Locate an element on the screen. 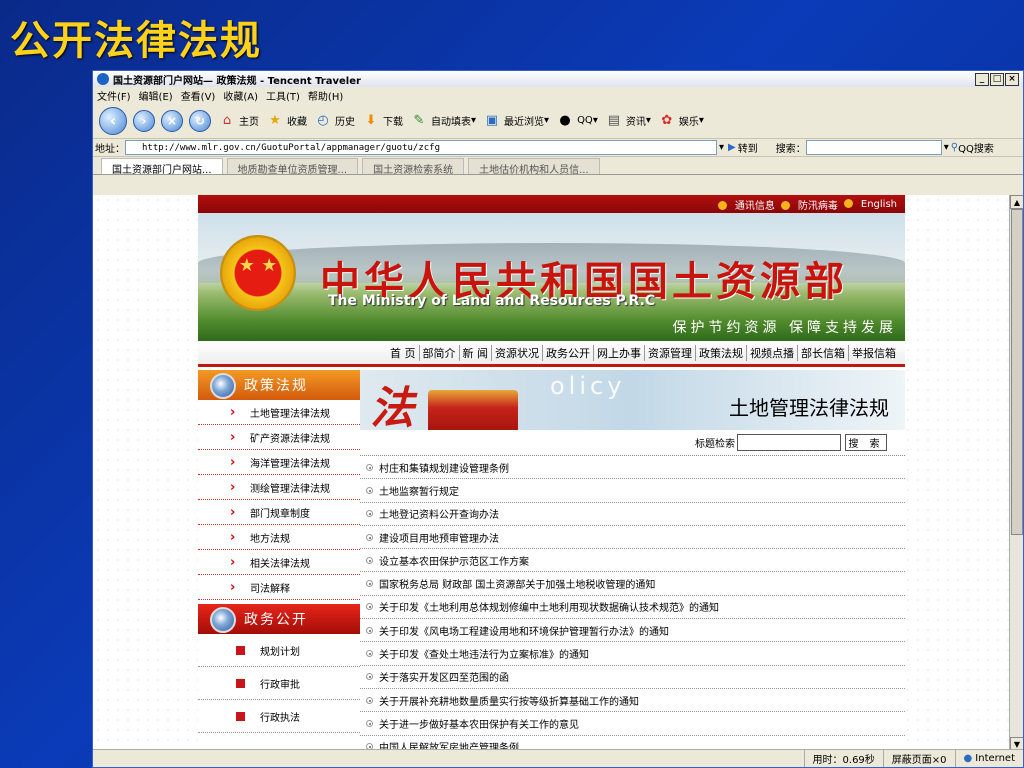 Image resolution: width=1024 pixels, height=768 pixels. scroll-up-icon: ▲ is located at coordinates (1016, 202).